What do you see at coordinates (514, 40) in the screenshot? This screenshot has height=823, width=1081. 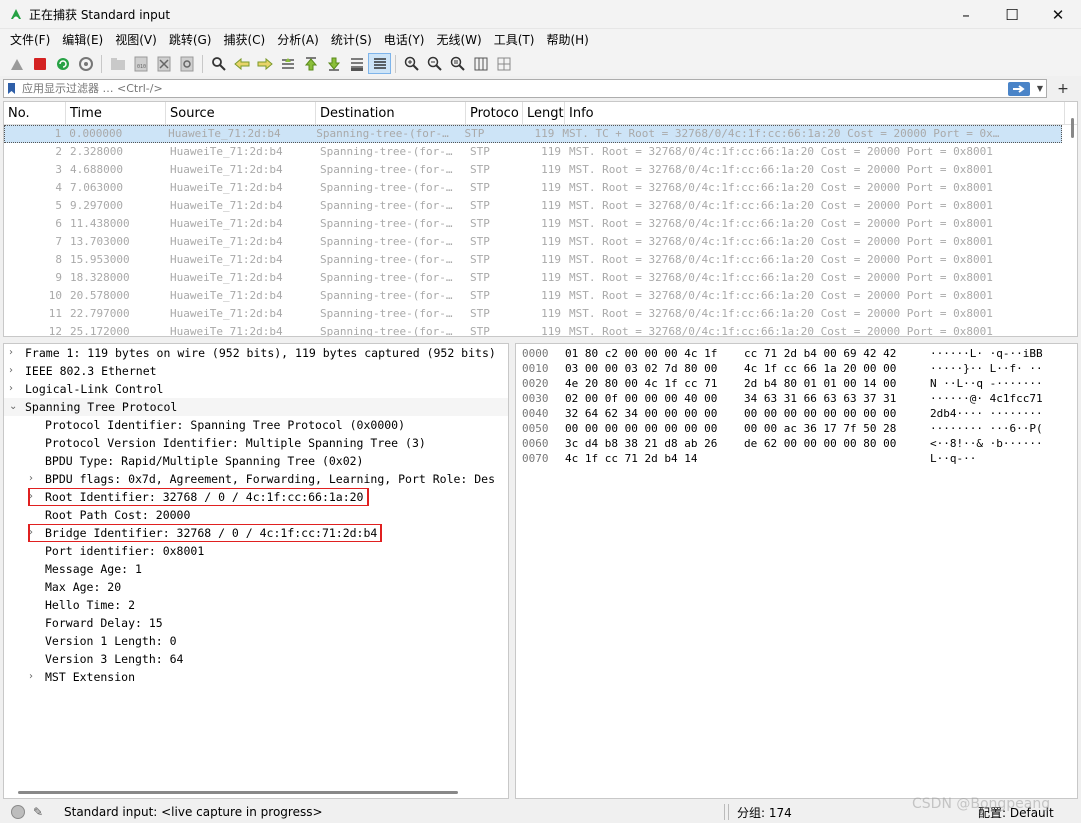 I see `menu-item: 工具(T)` at bounding box center [514, 40].